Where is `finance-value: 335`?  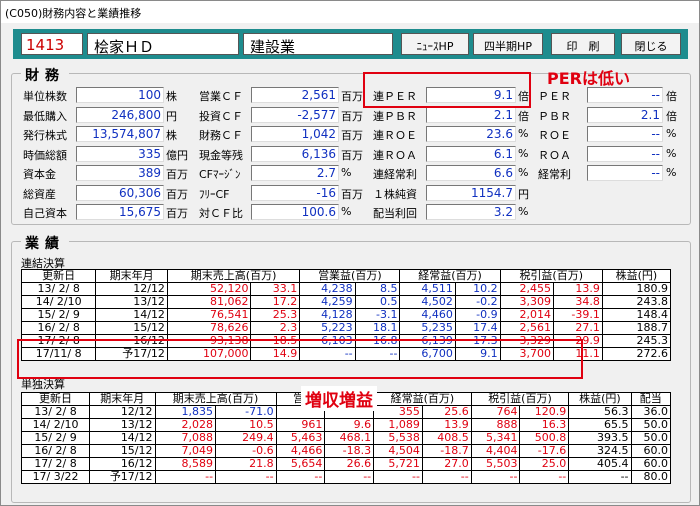 finance-value: 335 is located at coordinates (120, 153).